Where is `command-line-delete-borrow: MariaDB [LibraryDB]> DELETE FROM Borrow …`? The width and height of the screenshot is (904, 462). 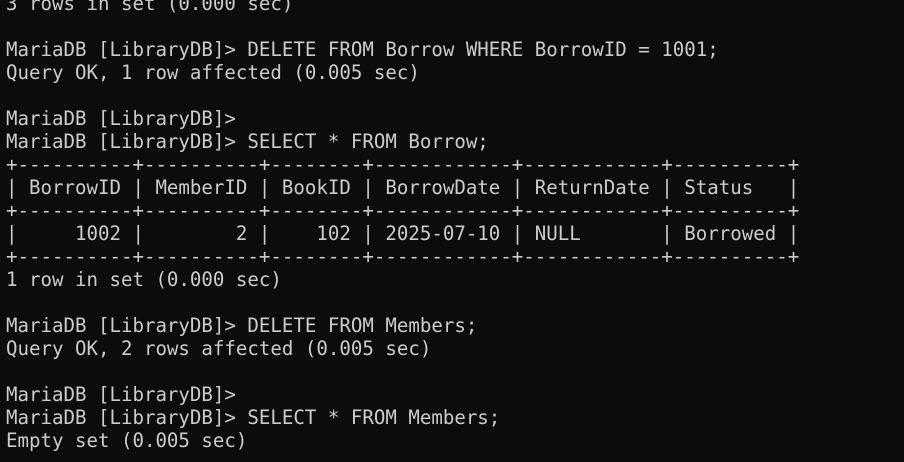 command-line-delete-borrow: MariaDB [LibraryDB]> DELETE FROM Borrow … is located at coordinates (362, 49).